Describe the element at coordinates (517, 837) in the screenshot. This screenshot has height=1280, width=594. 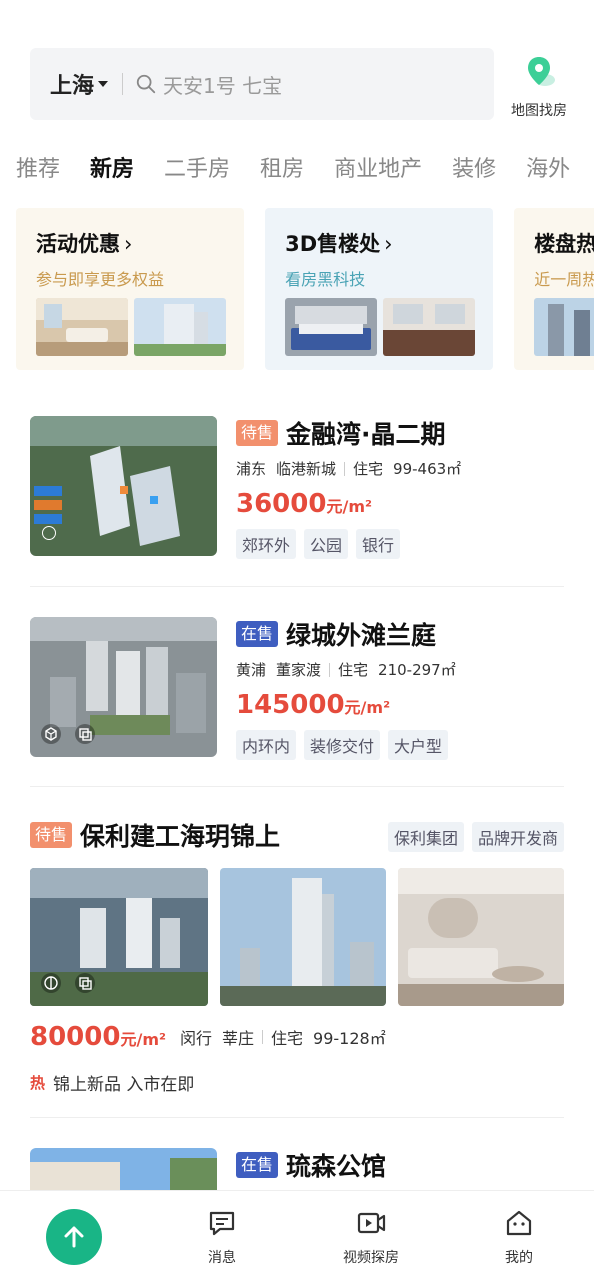
I see `developer-tag: 品牌开发商` at that location.